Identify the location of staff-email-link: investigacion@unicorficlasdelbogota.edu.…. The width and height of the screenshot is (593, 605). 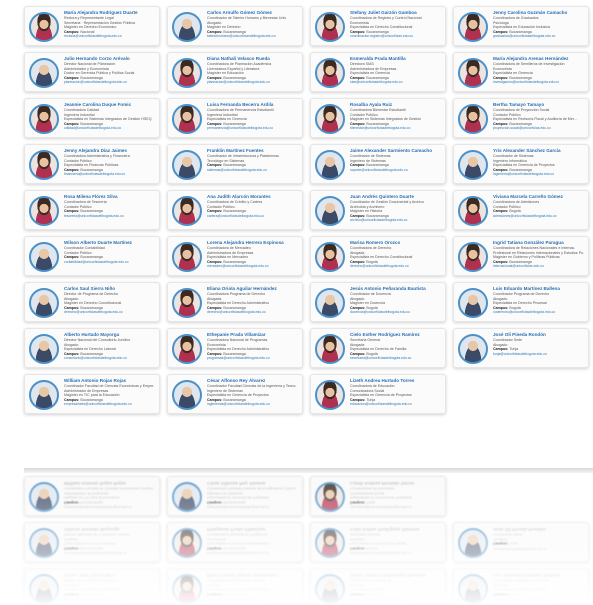
(538, 82).